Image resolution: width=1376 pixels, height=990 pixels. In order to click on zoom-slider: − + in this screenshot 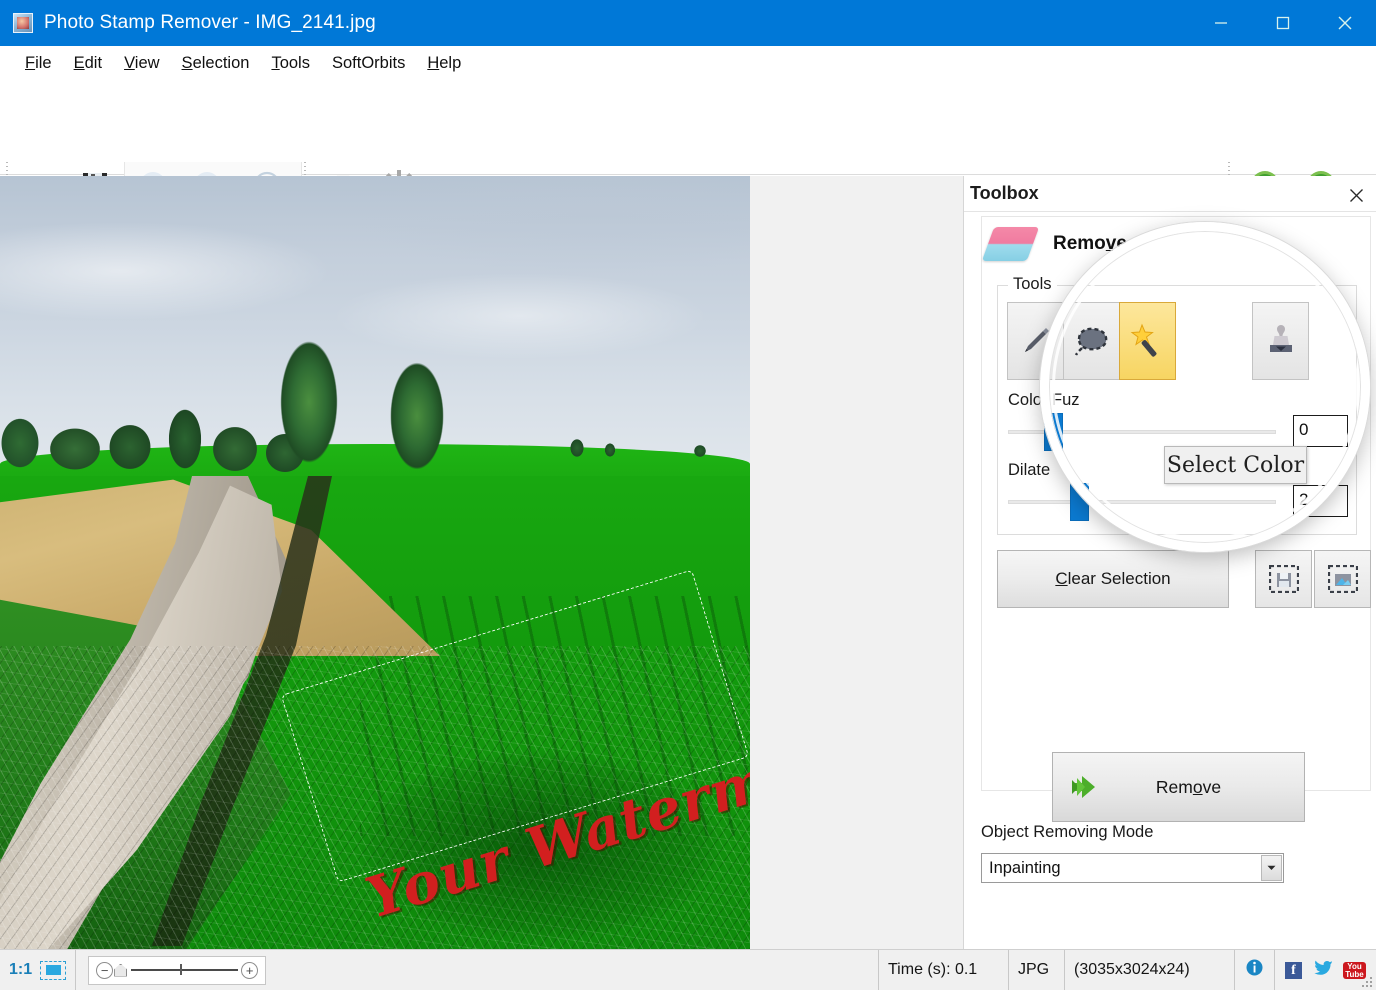, I will do `click(177, 970)`.